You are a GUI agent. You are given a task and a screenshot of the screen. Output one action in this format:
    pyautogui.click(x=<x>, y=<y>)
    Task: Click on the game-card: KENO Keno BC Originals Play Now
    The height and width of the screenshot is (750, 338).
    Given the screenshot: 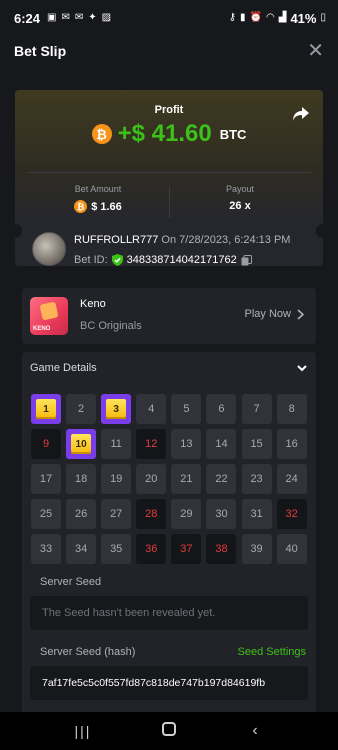 What is the action you would take?
    pyautogui.click(x=169, y=316)
    